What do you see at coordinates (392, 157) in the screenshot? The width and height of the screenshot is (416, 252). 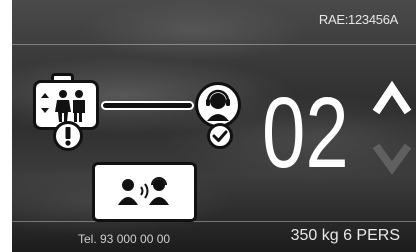 I see `direction-down-icon` at bounding box center [392, 157].